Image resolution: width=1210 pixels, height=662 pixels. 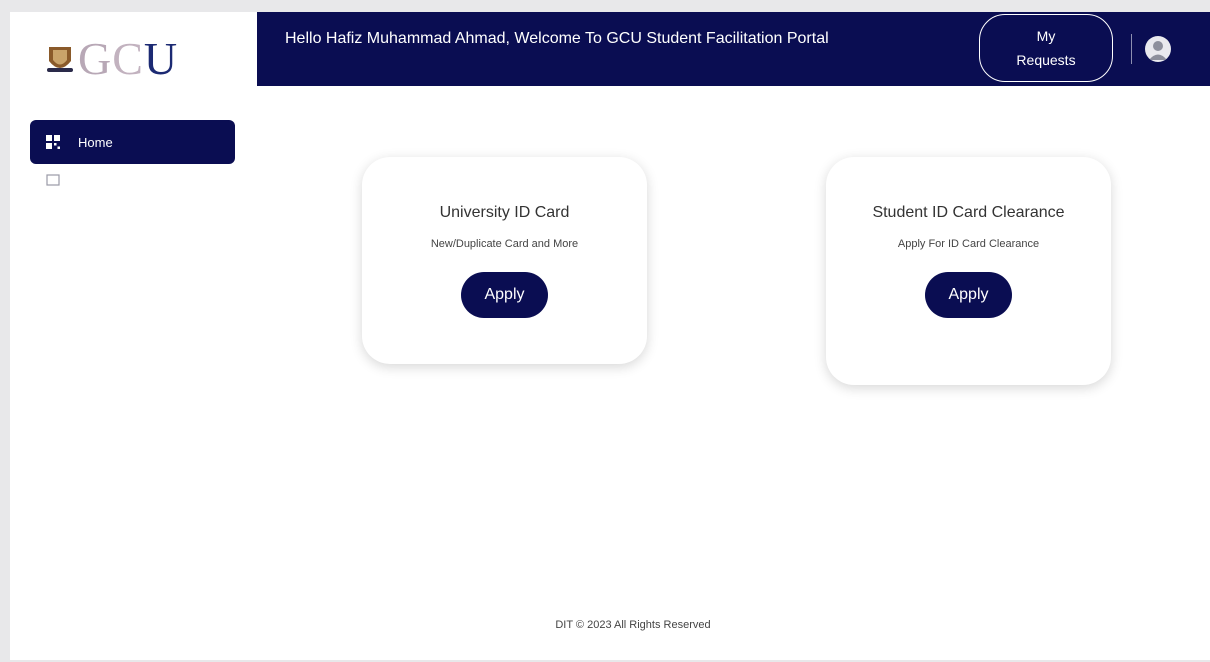 I want to click on header-divider, so click(x=1131, y=49).